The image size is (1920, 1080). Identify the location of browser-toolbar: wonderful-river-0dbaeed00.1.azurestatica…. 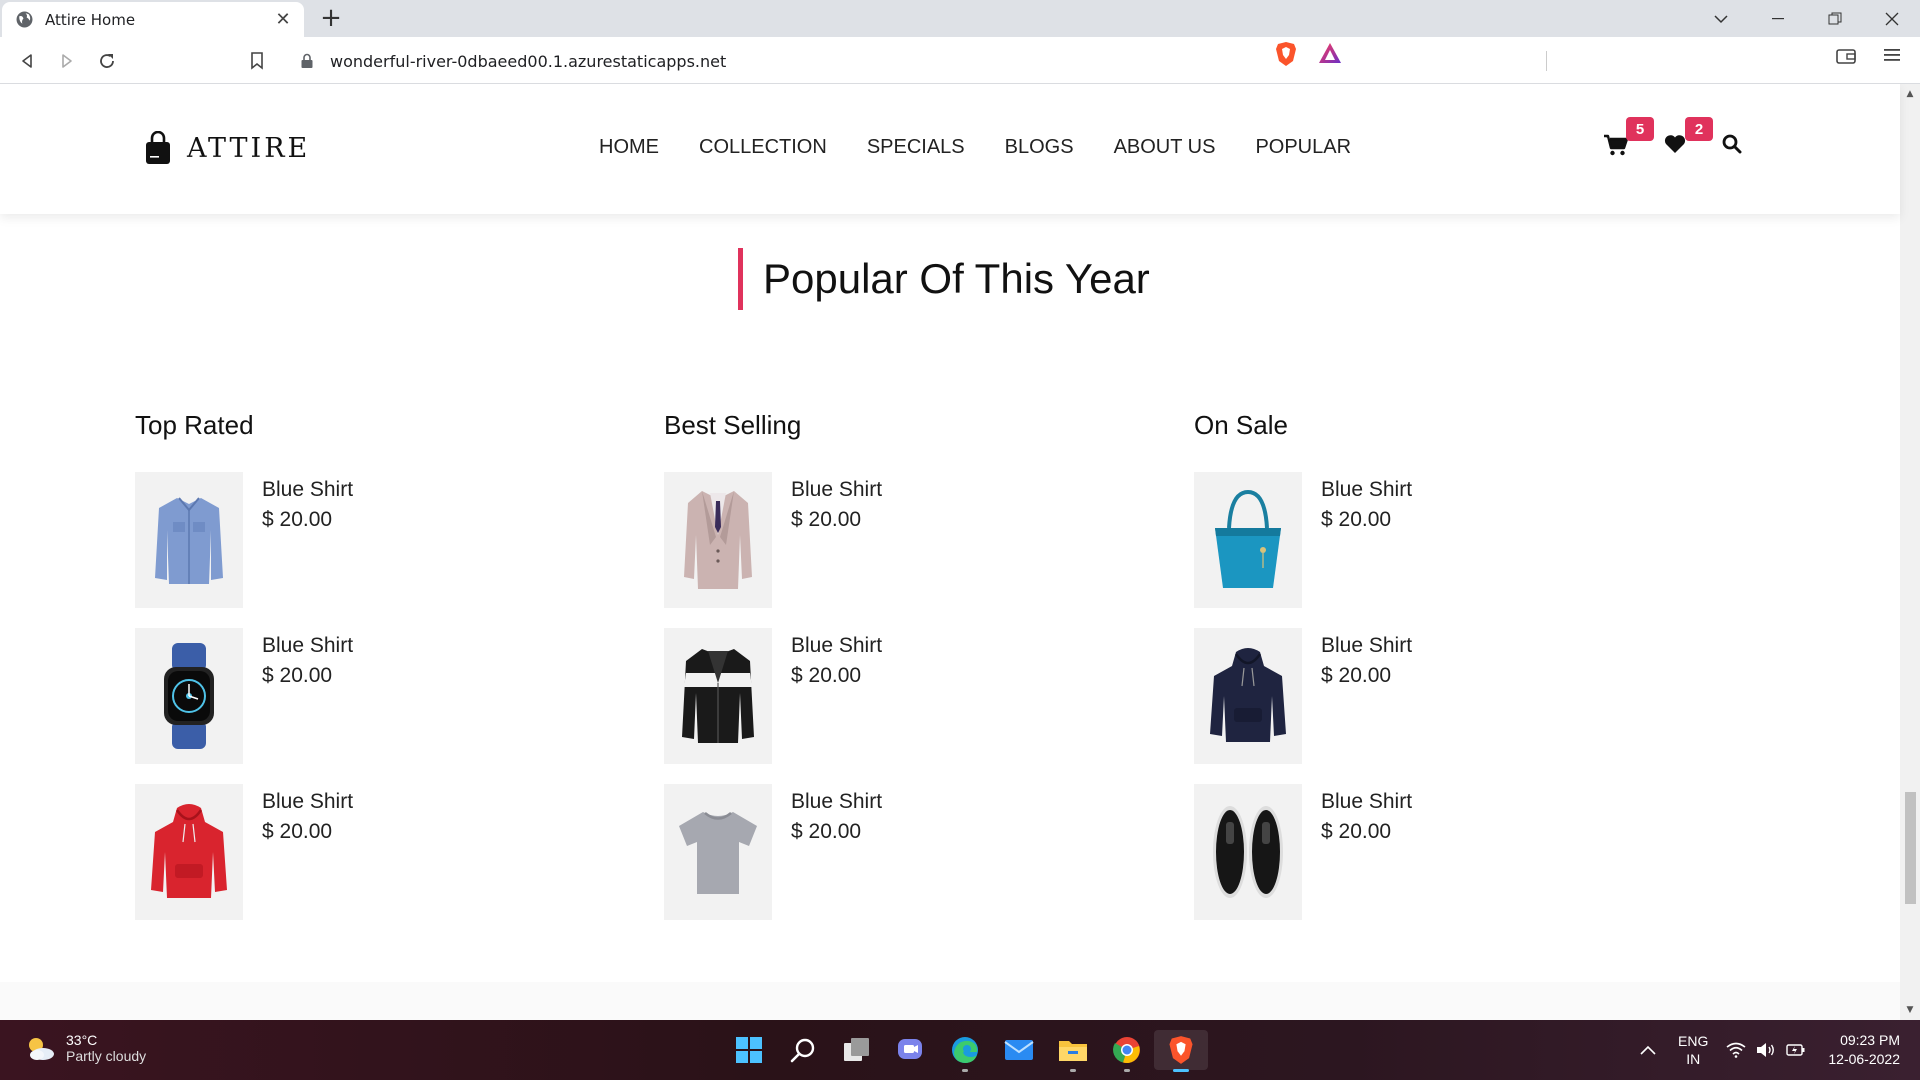
(960, 60).